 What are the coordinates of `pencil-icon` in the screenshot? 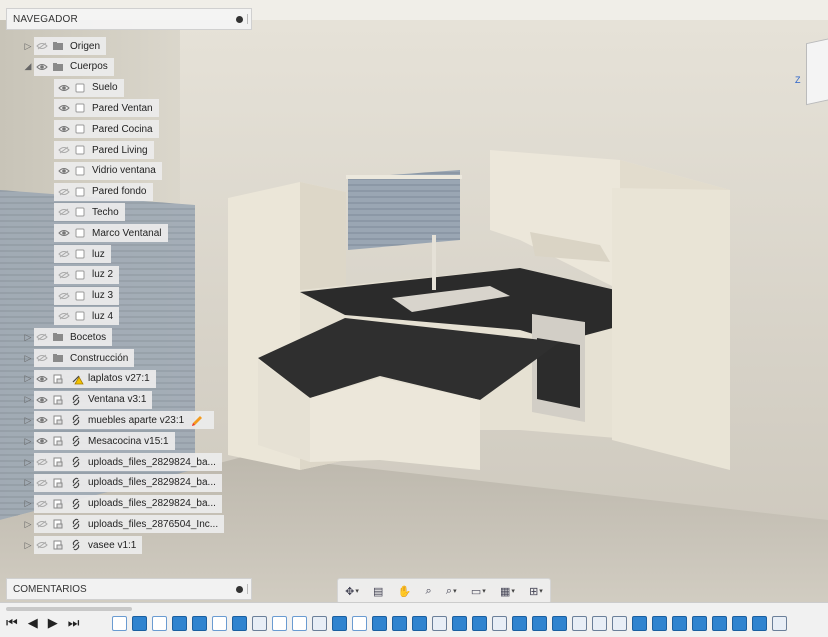 It's located at (196, 420).